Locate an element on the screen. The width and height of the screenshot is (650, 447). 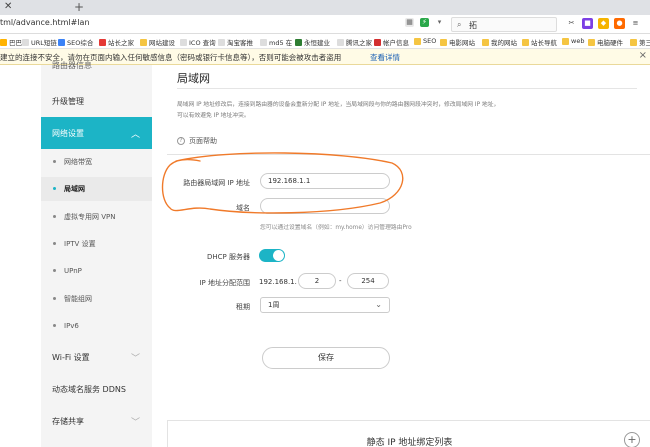
grid-icon: ▦ is located at coordinates (409, 22).